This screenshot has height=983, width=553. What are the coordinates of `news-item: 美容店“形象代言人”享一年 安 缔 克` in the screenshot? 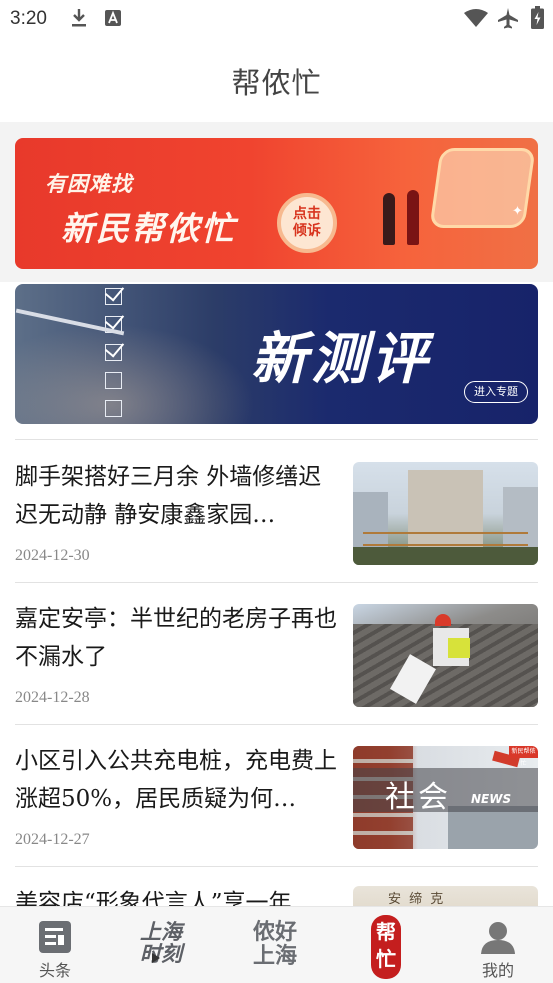 It's located at (276, 887).